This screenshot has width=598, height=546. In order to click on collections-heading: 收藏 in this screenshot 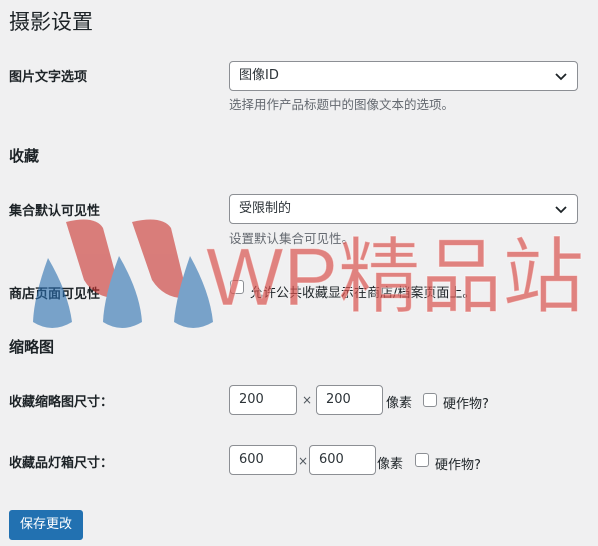, I will do `click(24, 156)`.